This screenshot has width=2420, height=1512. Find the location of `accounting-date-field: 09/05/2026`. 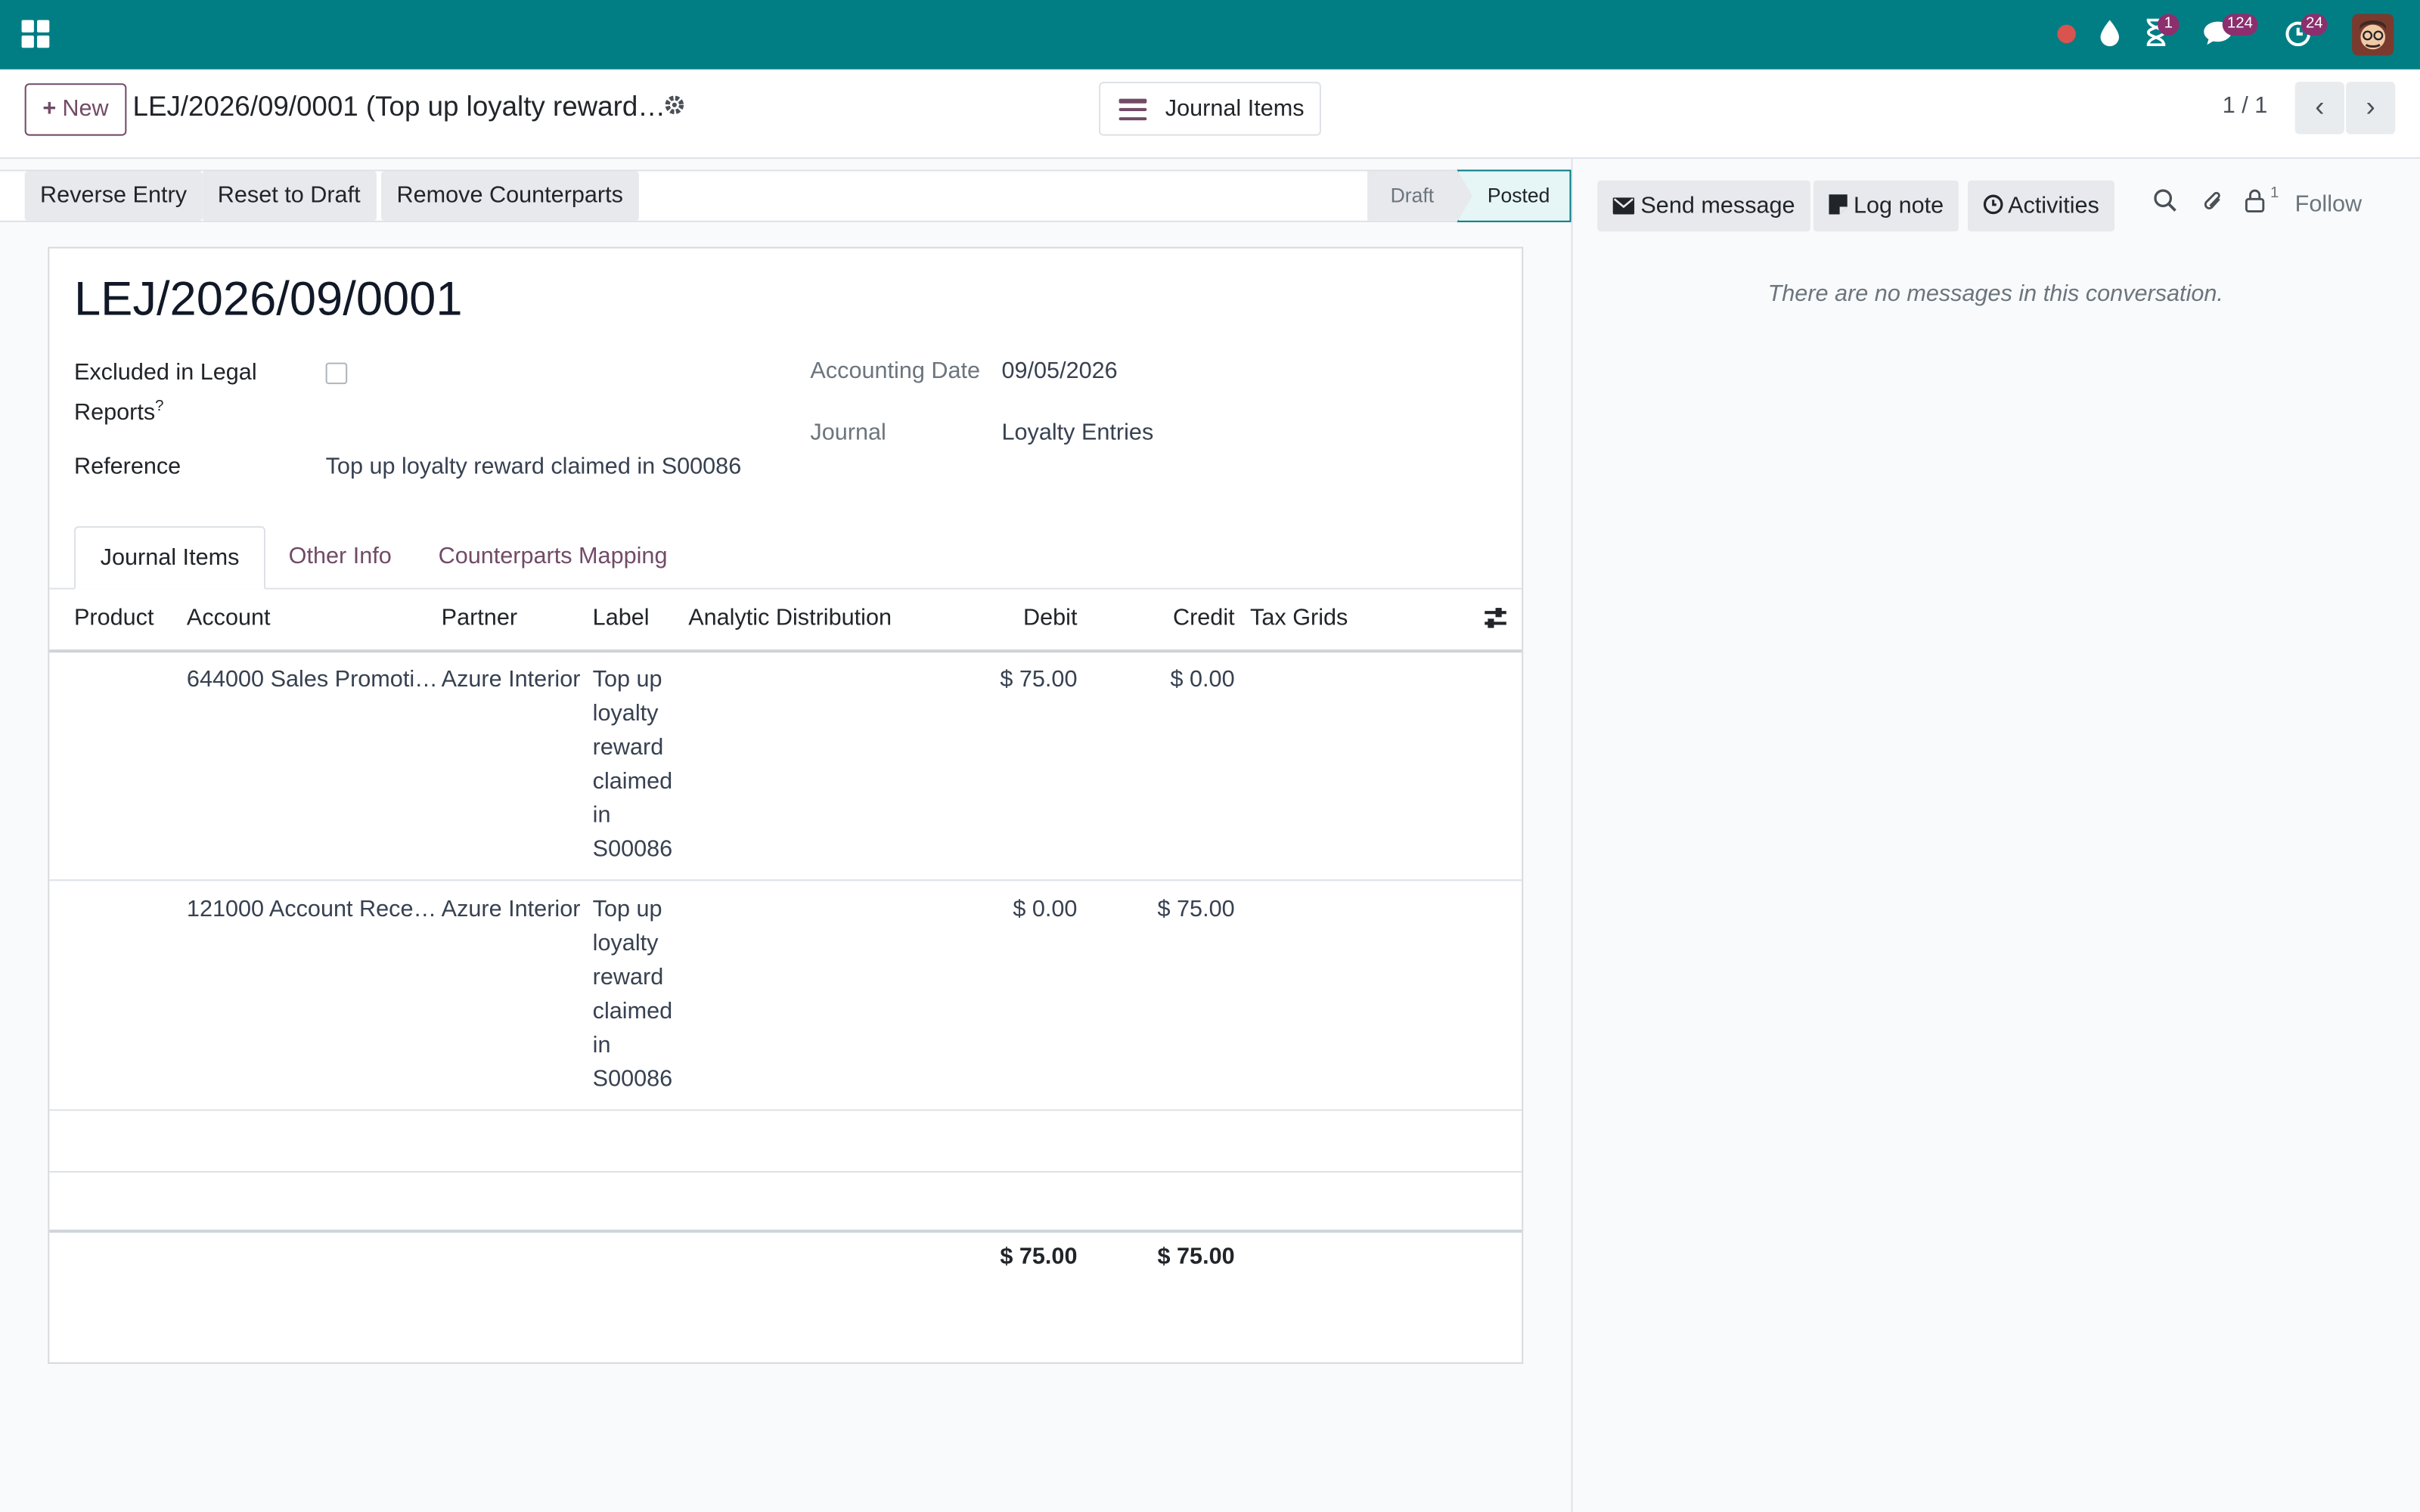

accounting-date-field: 09/05/2026 is located at coordinates (1059, 371).